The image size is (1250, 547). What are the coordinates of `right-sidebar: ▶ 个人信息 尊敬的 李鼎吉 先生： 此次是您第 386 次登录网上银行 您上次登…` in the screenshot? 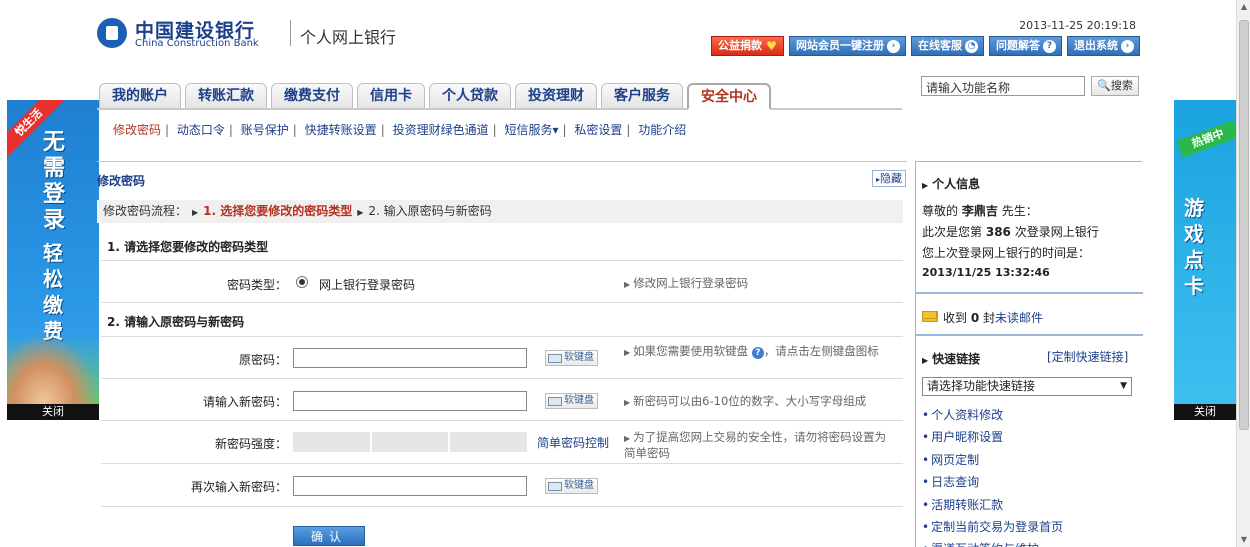 It's located at (1029, 354).